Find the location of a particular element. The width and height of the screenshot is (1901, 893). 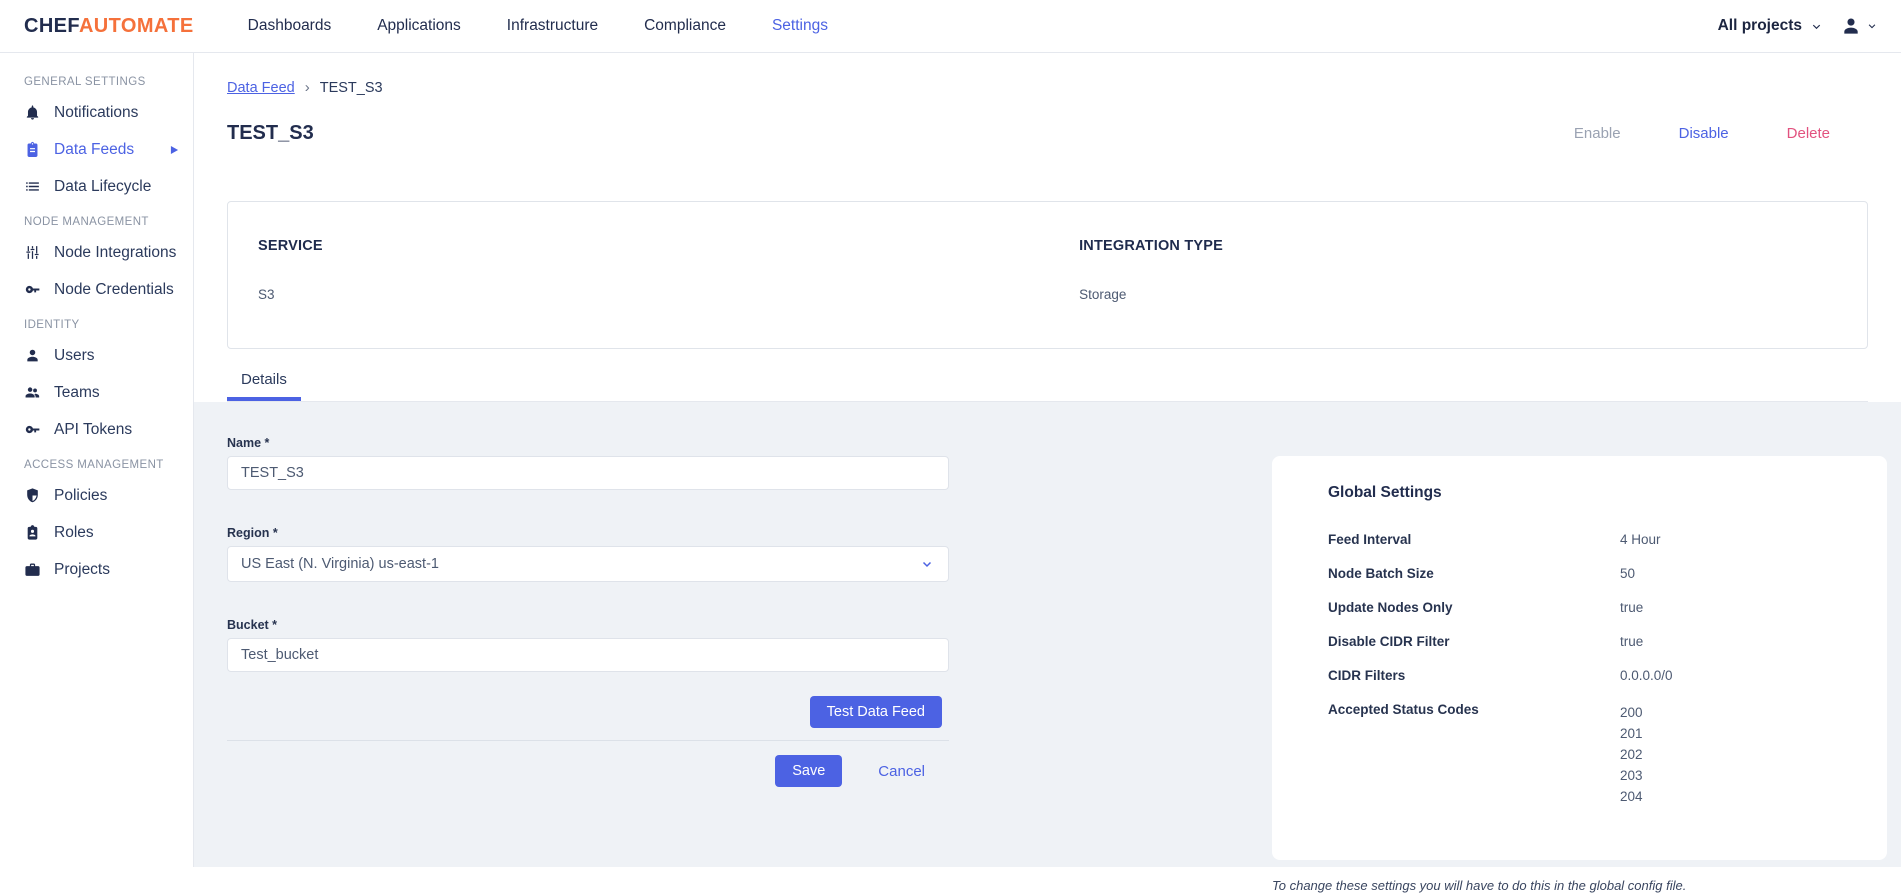

user-menu is located at coordinates (1858, 26).